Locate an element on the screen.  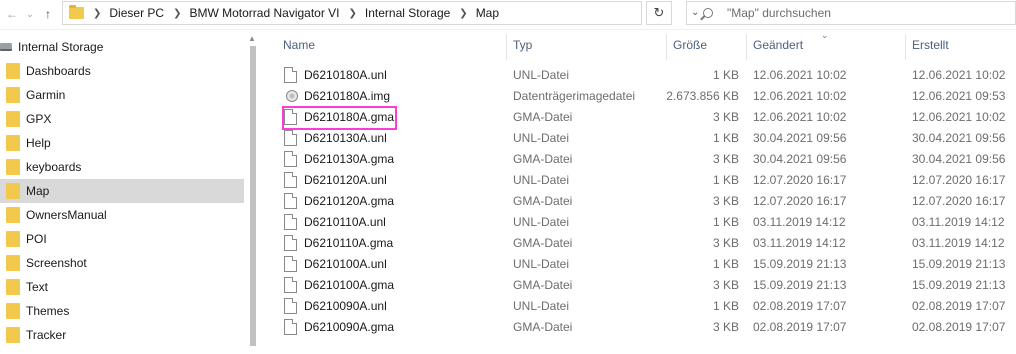
disk-image-icon is located at coordinates (292, 96).